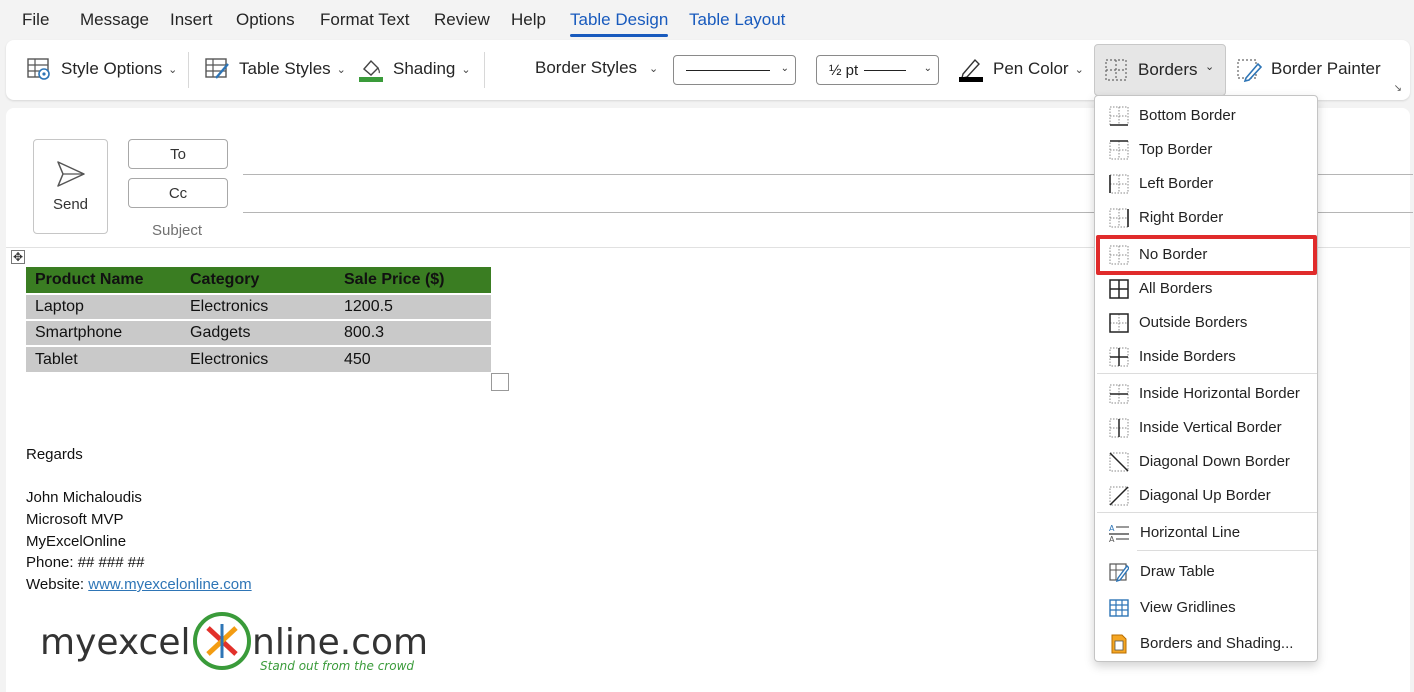  I want to click on menu-item-top-border: Top Border, so click(1206, 149).